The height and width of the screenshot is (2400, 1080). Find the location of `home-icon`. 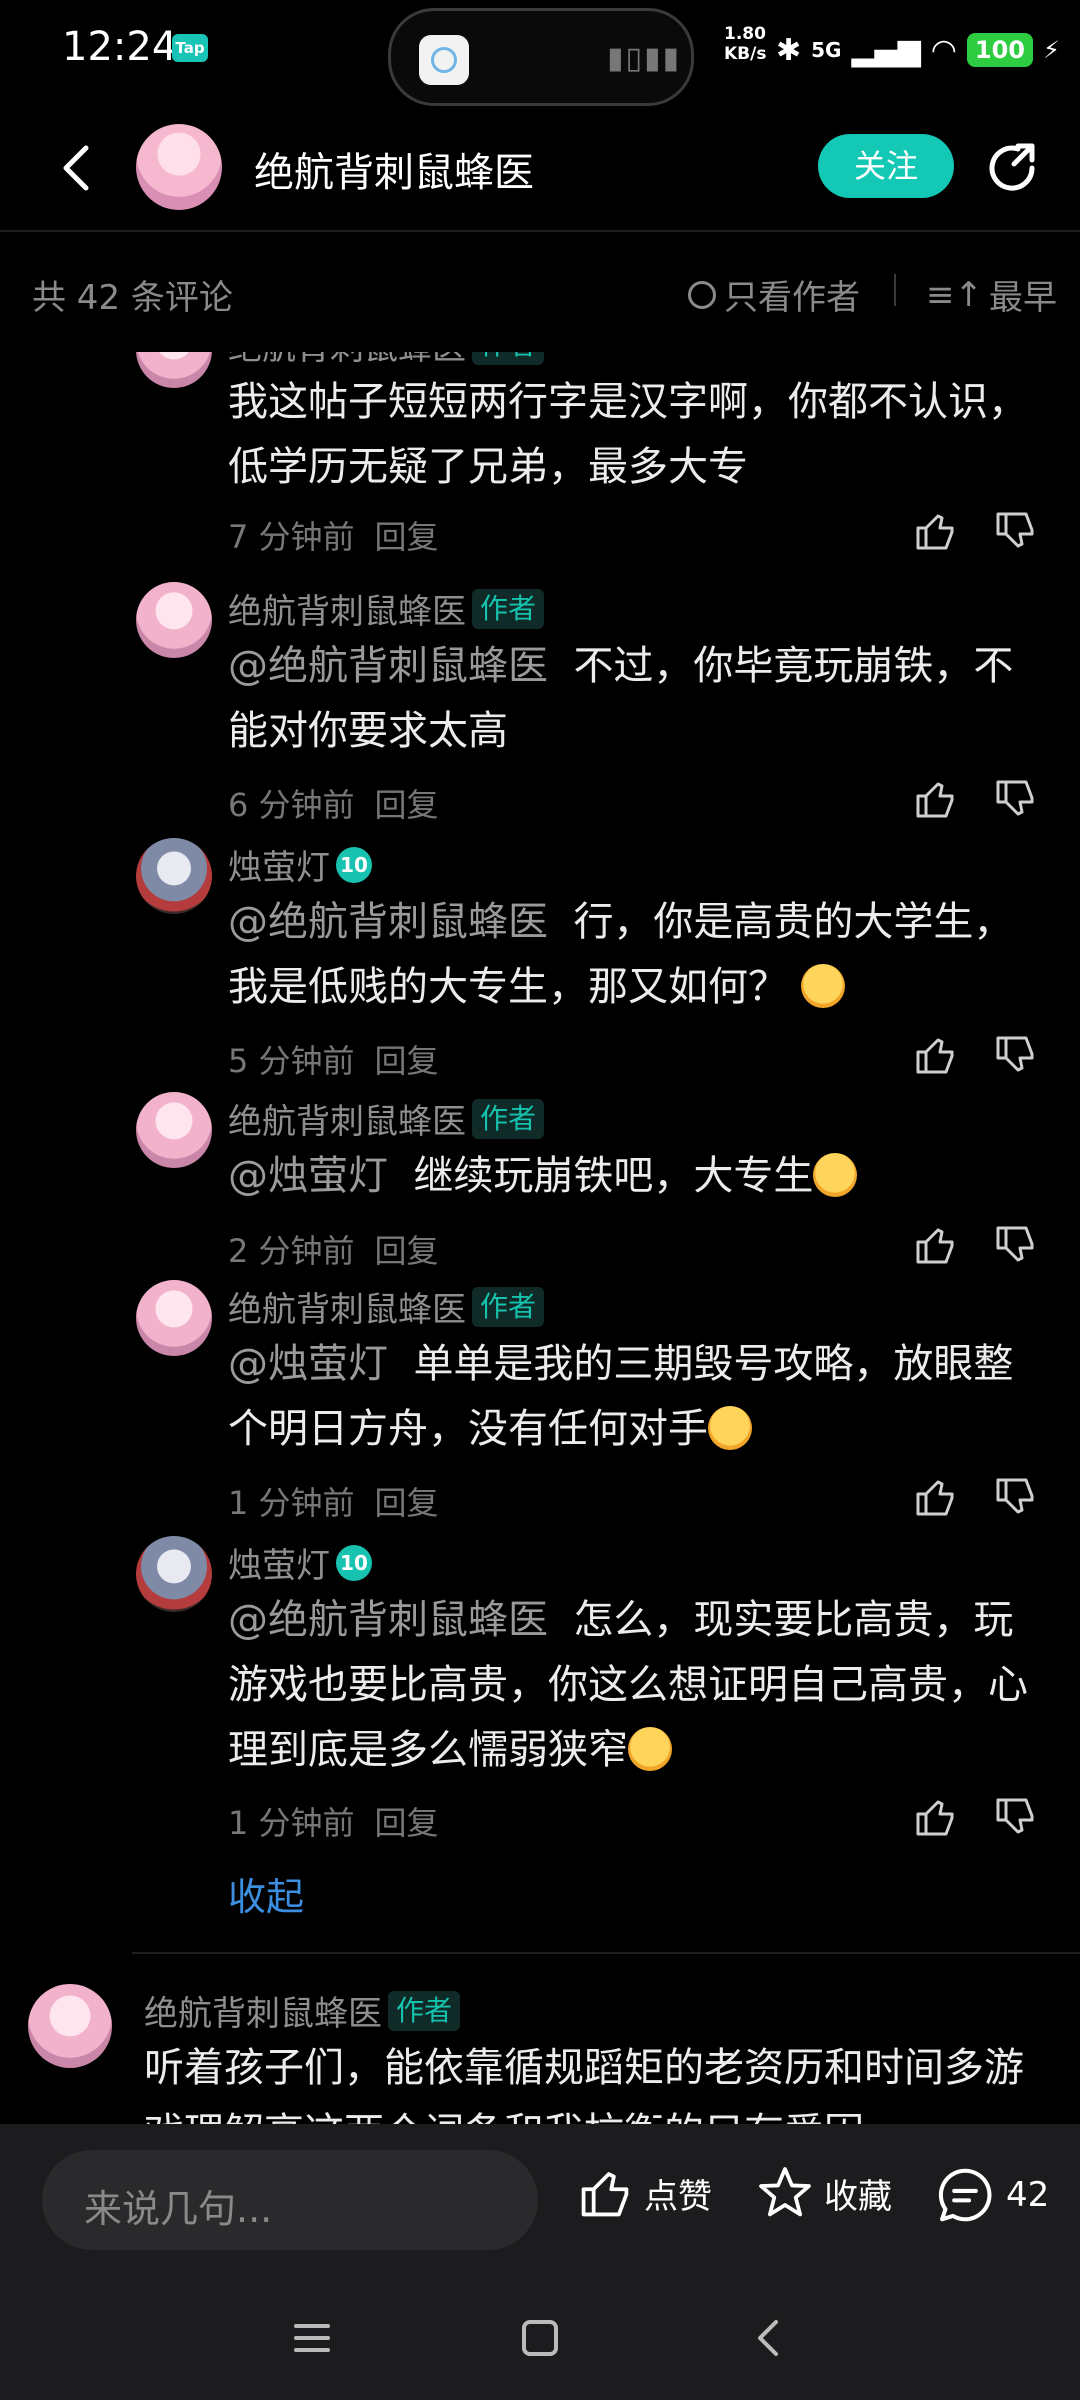

home-icon is located at coordinates (540, 2338).